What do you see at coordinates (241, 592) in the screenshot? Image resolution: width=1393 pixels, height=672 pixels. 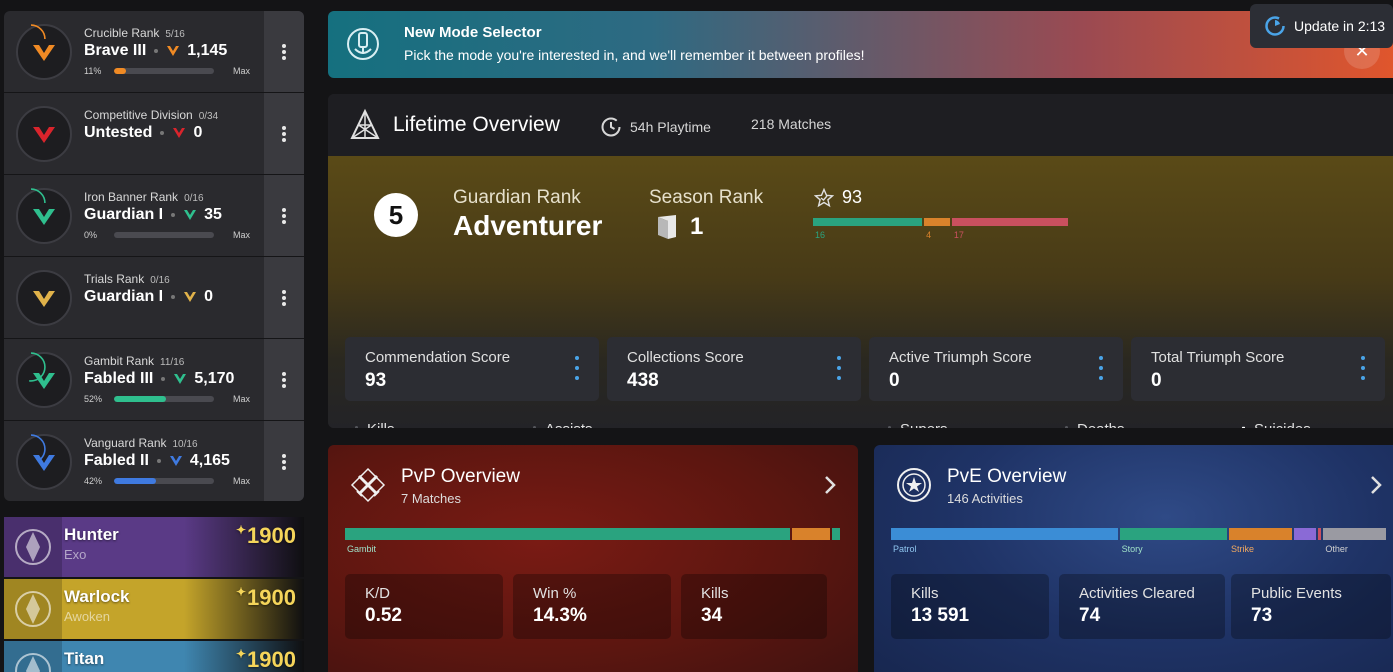 I see `power-icon: ✦` at bounding box center [241, 592].